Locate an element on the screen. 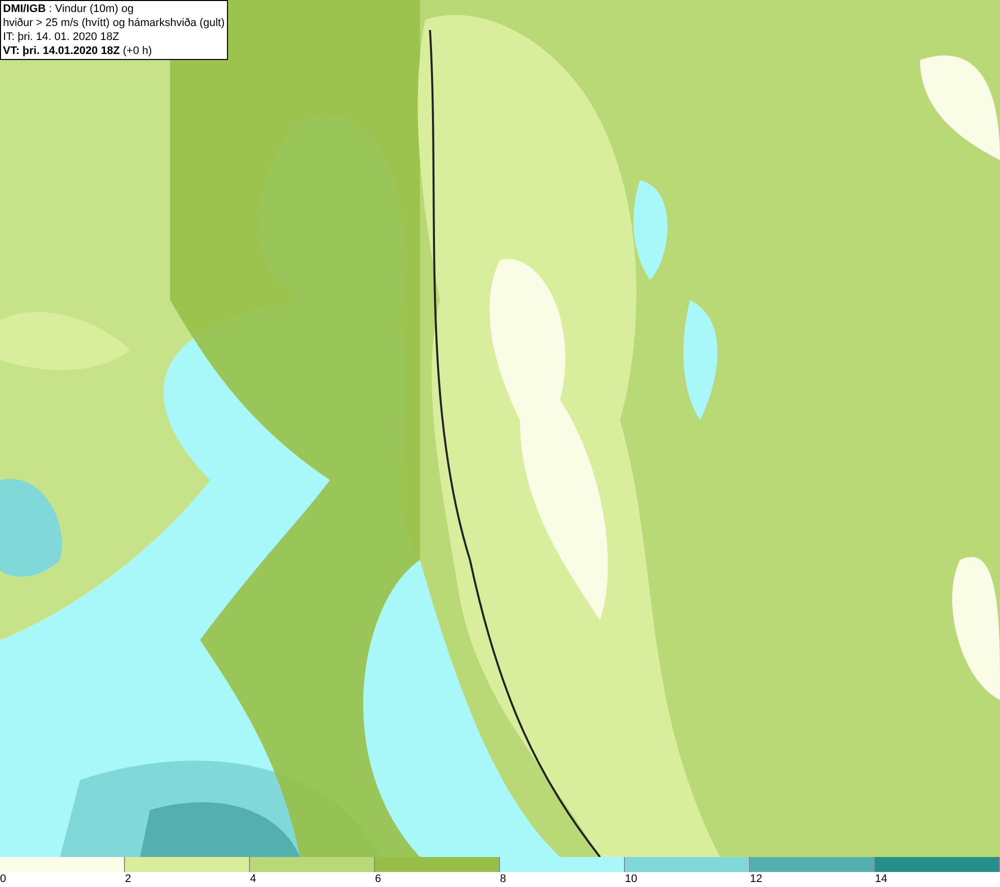 This screenshot has height=887, width=1000. legend-text: IT: þri. 14. 01. 2020 18Z is located at coordinates (61, 37).